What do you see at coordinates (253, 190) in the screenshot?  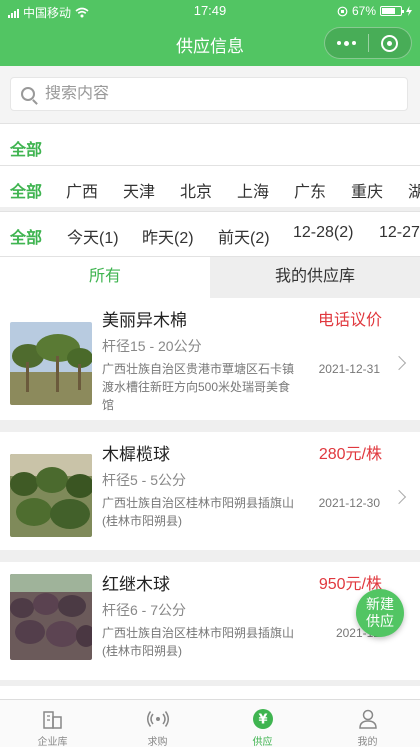 I see `region-option-shanghai: 上海` at bounding box center [253, 190].